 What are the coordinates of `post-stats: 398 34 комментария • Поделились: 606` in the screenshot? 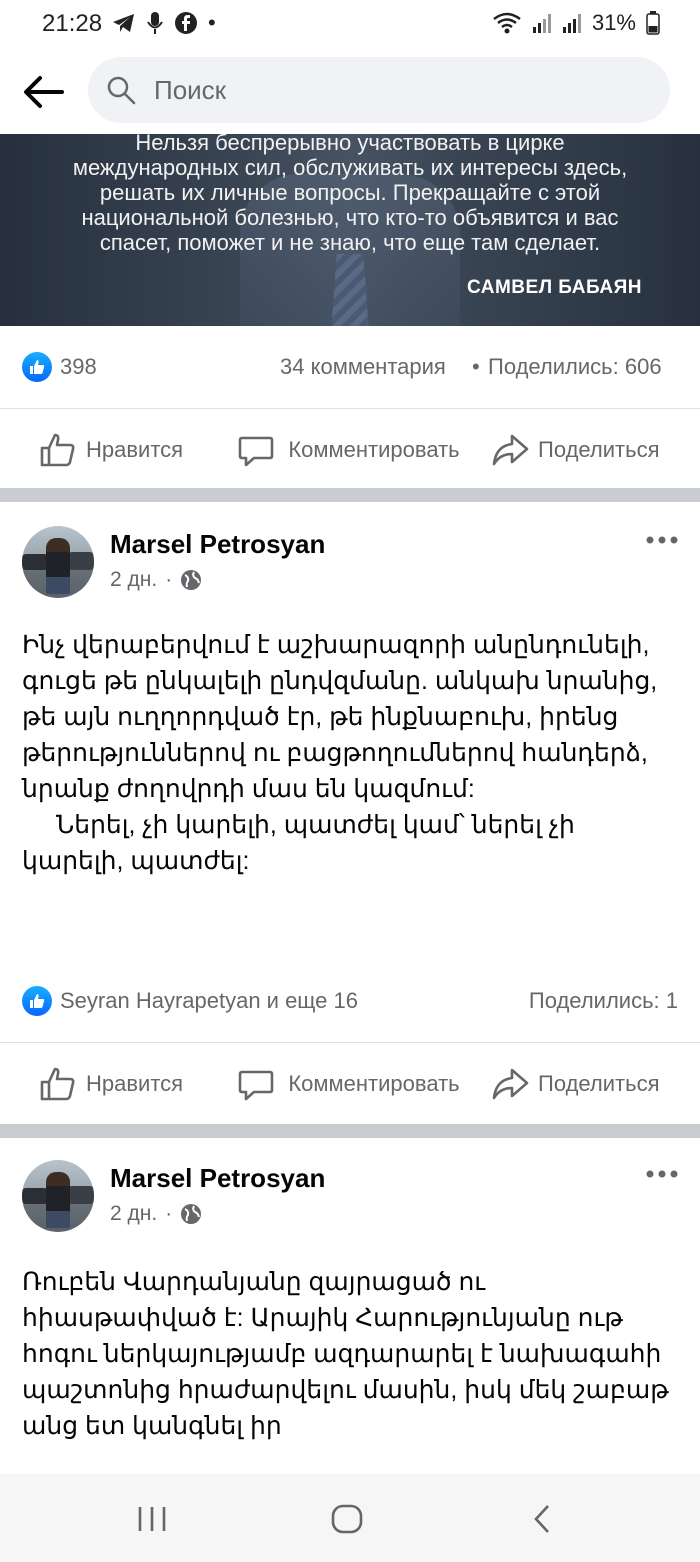 It's located at (350, 372).